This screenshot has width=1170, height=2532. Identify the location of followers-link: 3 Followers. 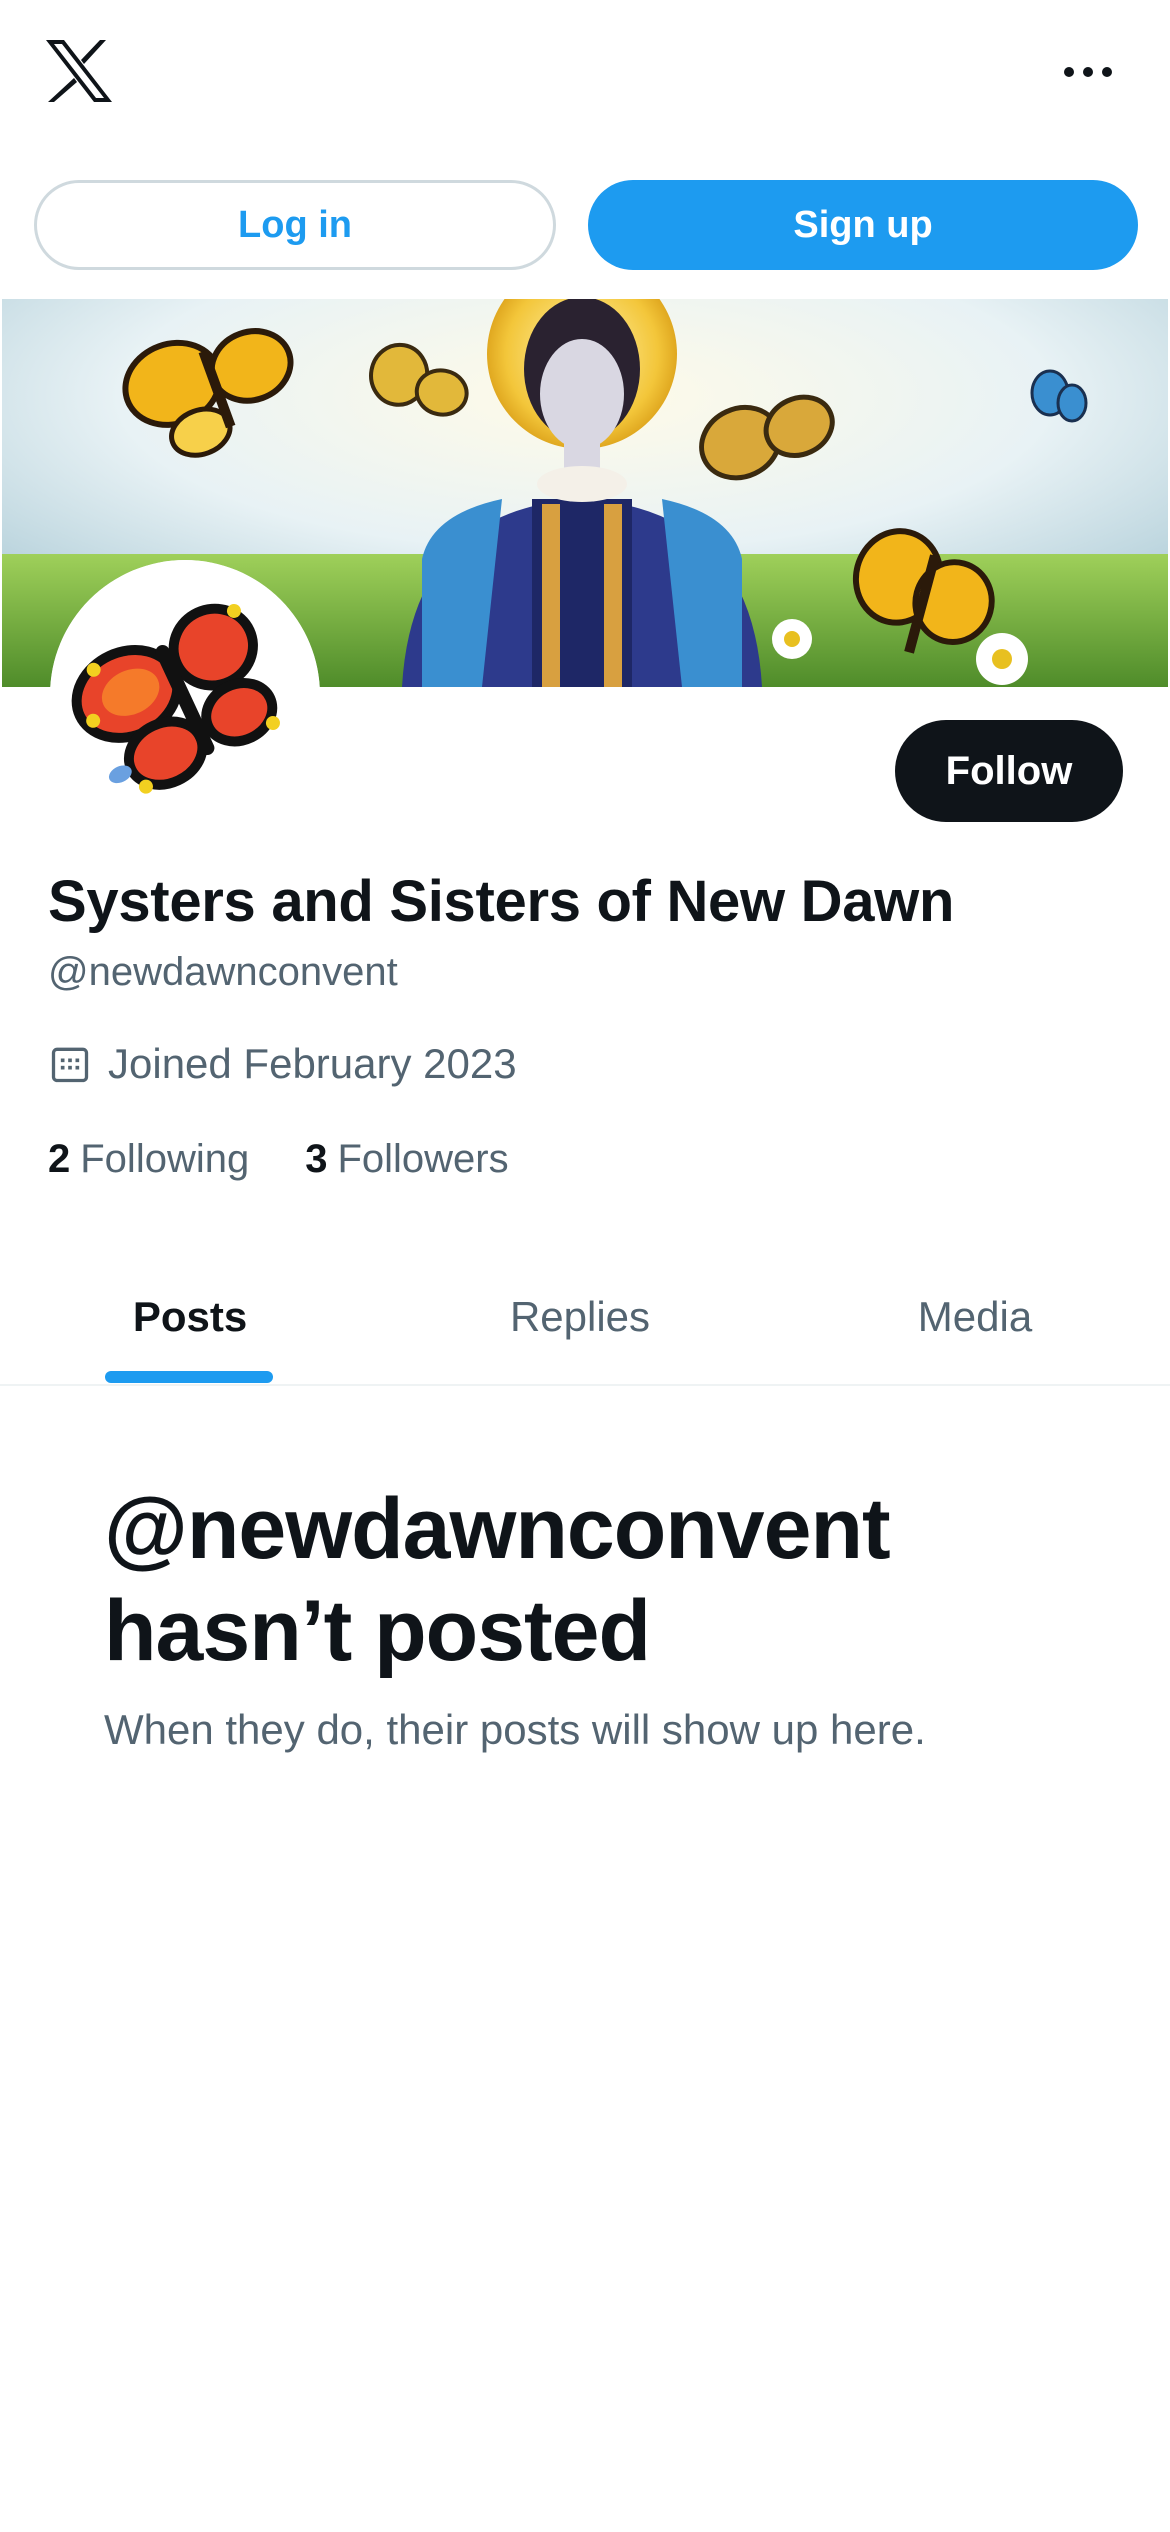
(406, 1159).